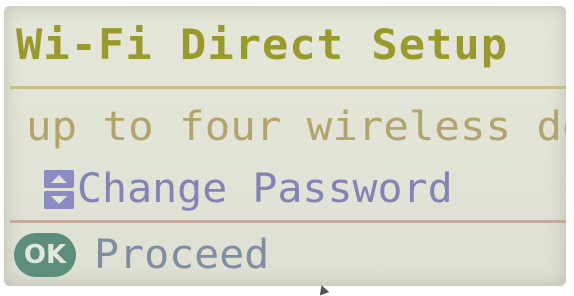  Describe the element at coordinates (182, 255) in the screenshot. I see `proceed-label: Proceed` at that location.